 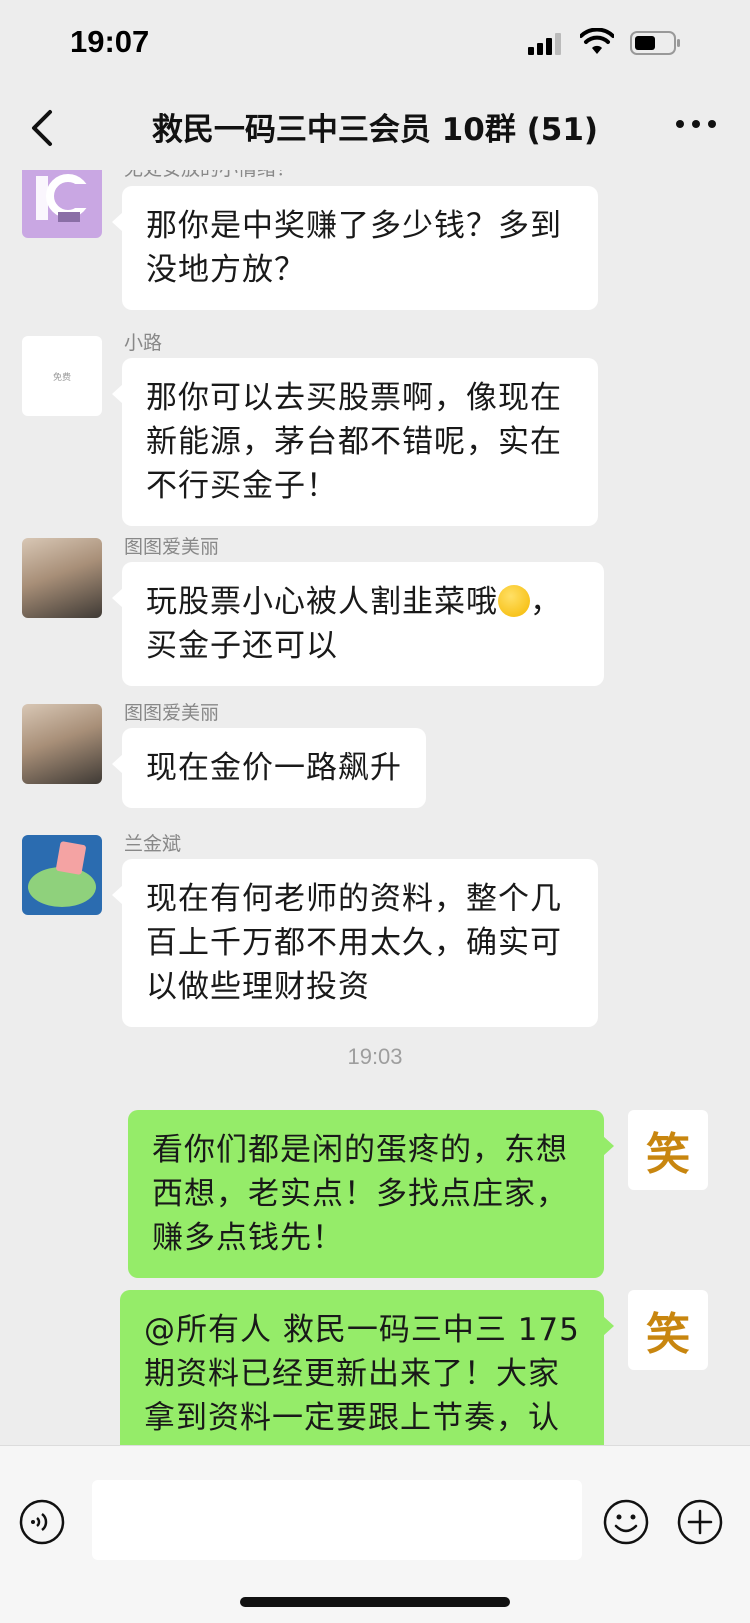 What do you see at coordinates (63, 198) in the screenshot?
I see `avatar-logo-icon` at bounding box center [63, 198].